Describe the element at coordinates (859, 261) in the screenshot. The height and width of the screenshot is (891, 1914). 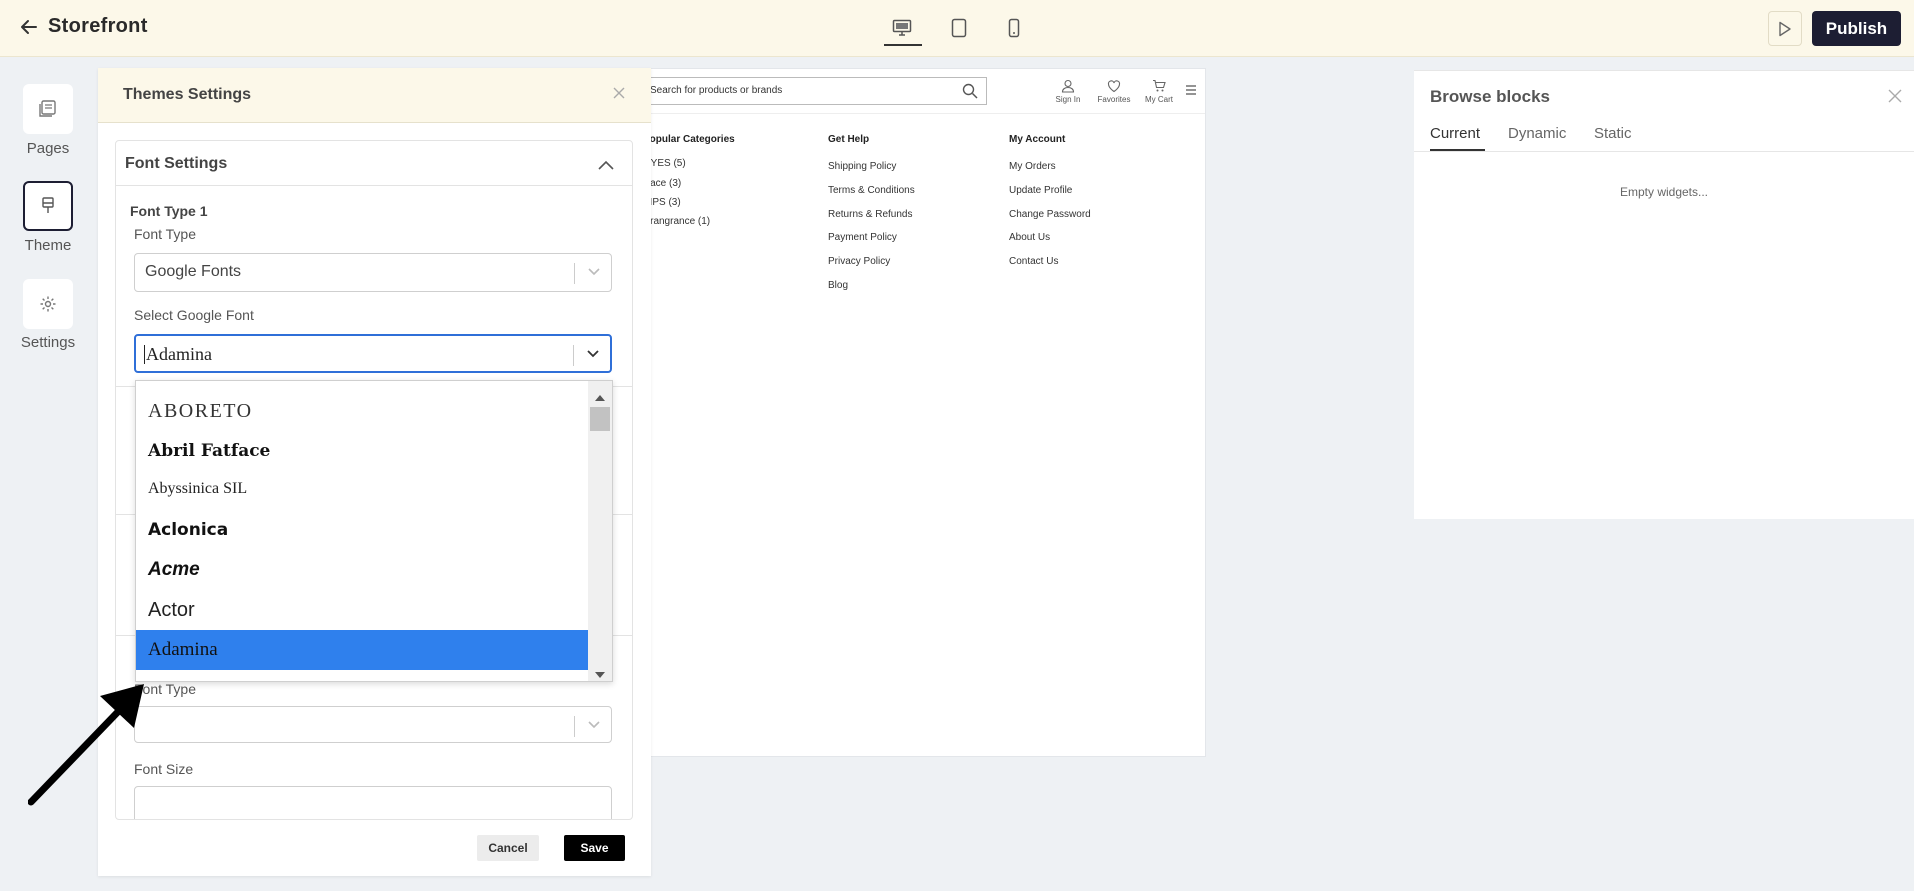
I see `preview-column-item: Privacy Policy` at that location.